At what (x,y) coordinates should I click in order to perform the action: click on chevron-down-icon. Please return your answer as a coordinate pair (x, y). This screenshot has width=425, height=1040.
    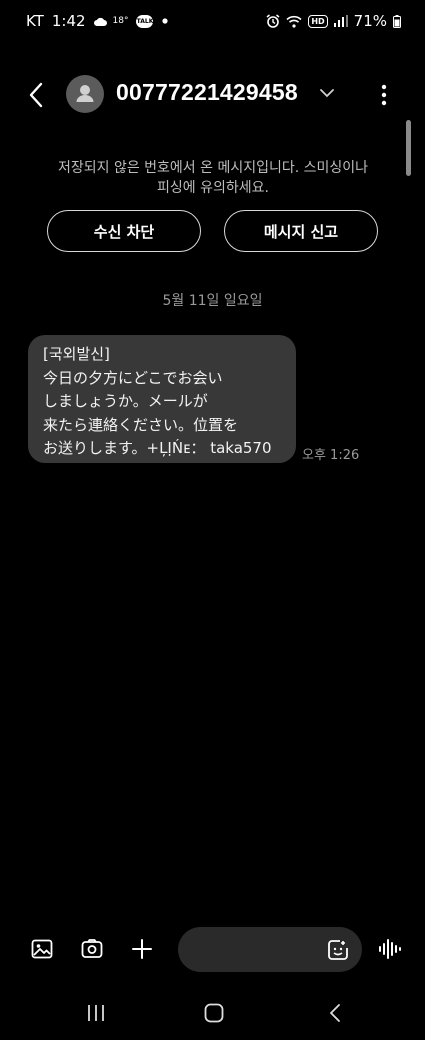
    Looking at the image, I should click on (327, 93).